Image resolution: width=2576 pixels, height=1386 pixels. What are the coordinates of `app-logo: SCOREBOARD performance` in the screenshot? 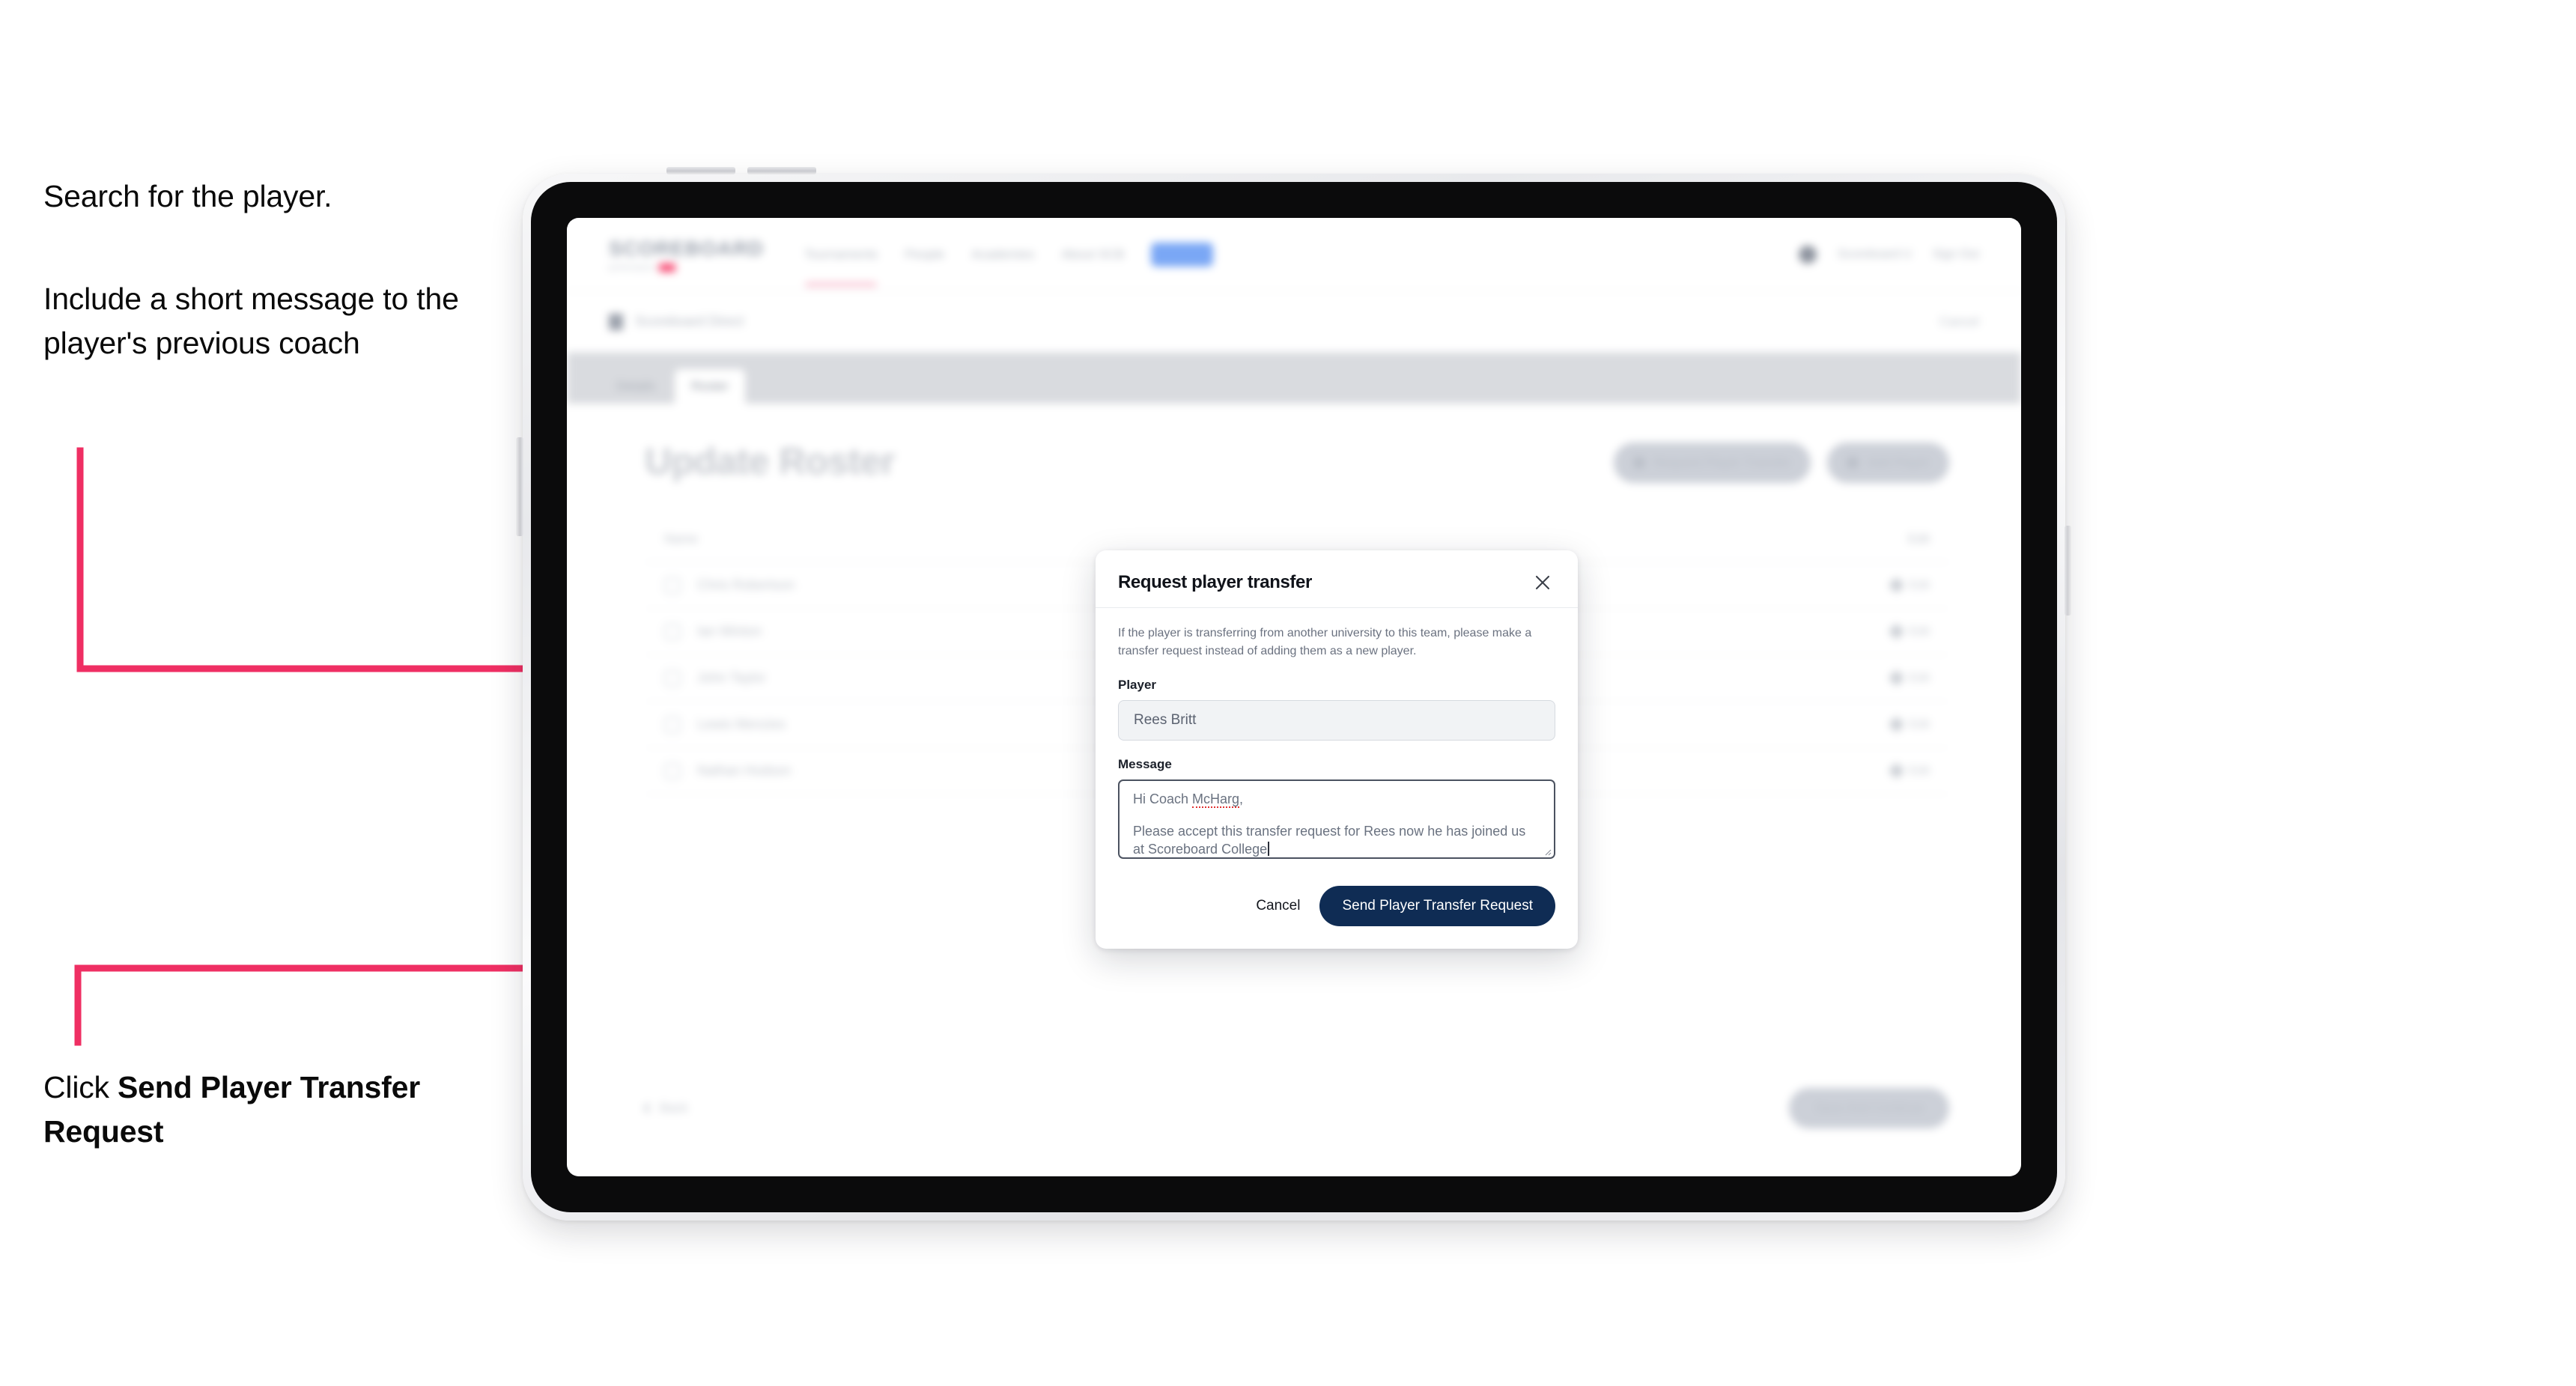 It's located at (686, 255).